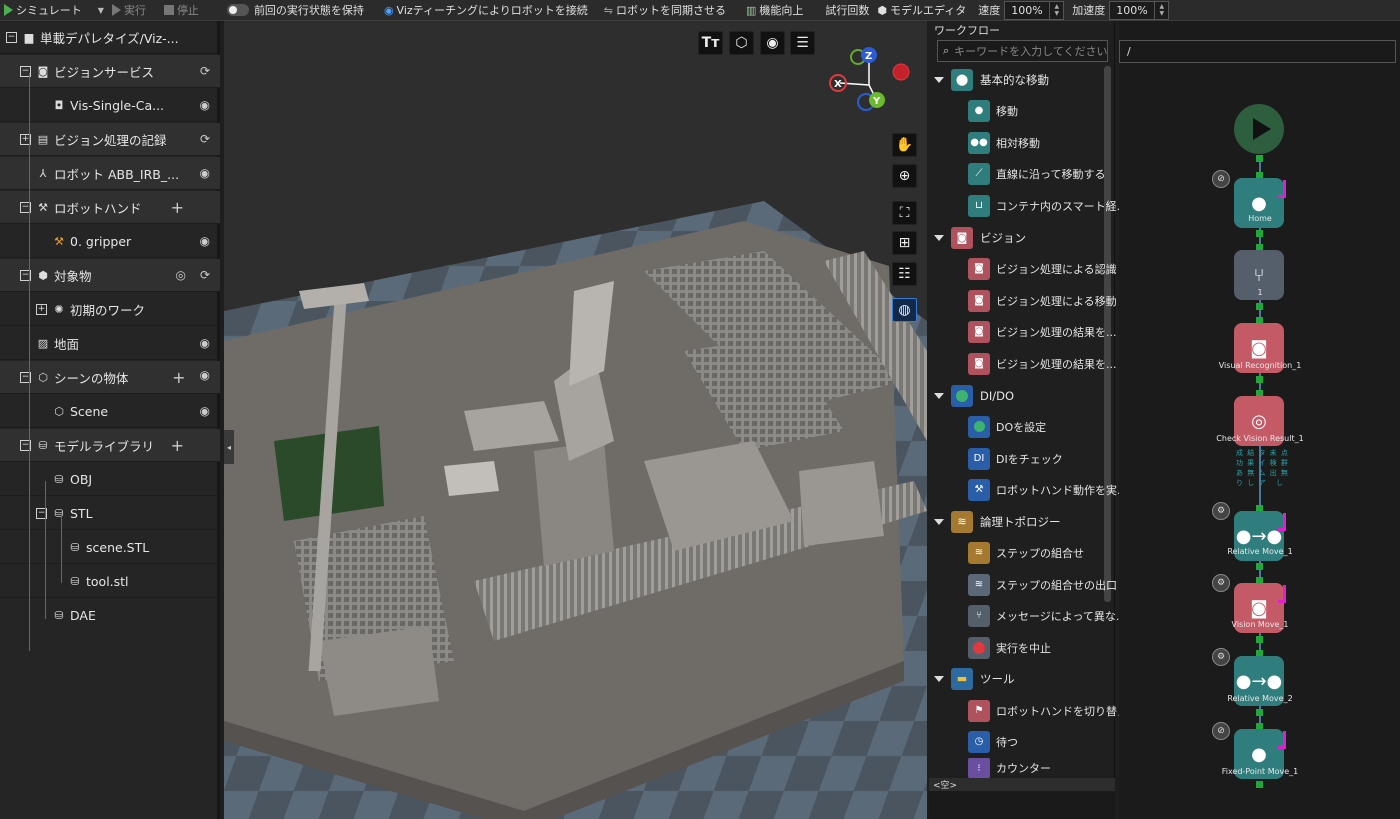 The height and width of the screenshot is (819, 1400). Describe the element at coordinates (1026, 552) in the screenshot. I see `step-combo: ≋ ステップの組合せ` at that location.